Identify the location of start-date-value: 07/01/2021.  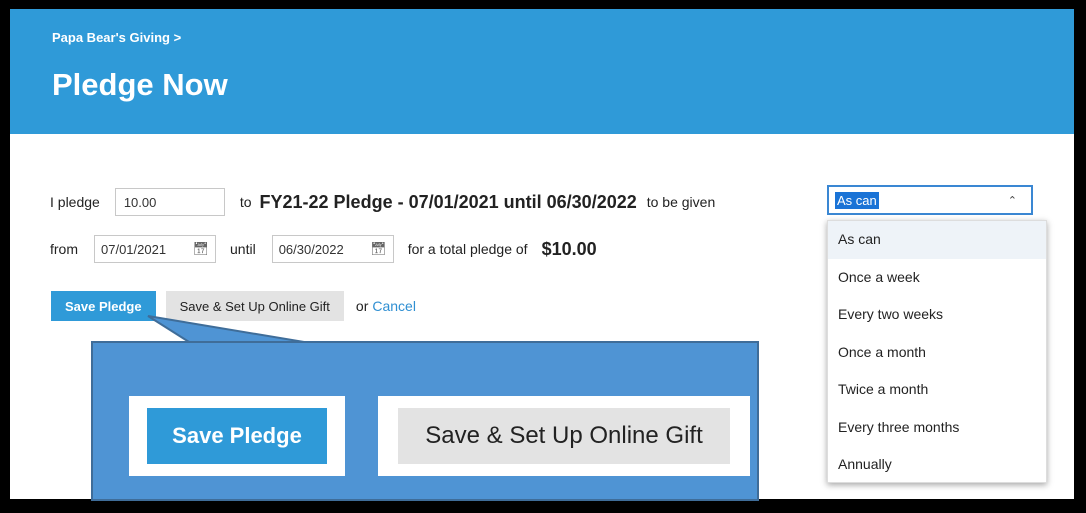
(134, 249).